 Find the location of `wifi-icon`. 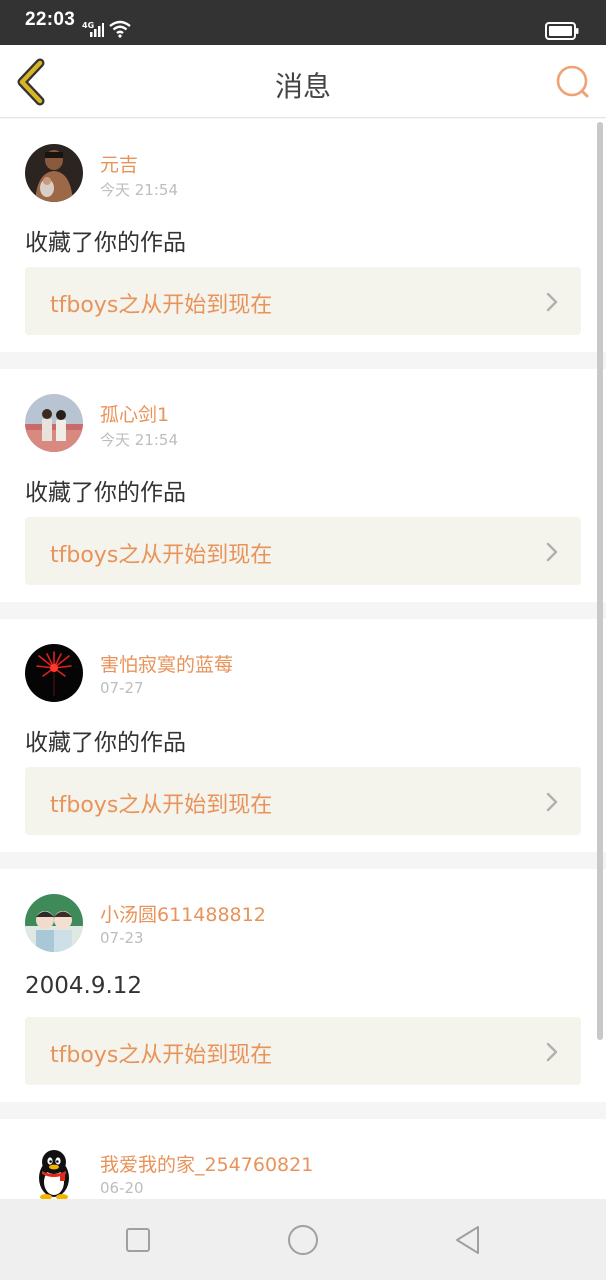

wifi-icon is located at coordinates (120, 29).